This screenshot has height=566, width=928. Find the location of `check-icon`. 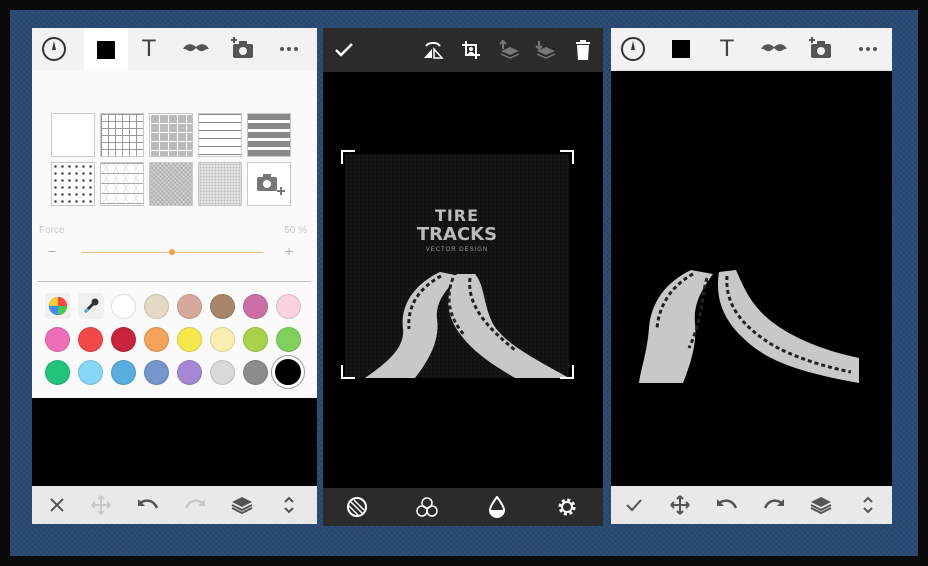

check-icon is located at coordinates (634, 505).